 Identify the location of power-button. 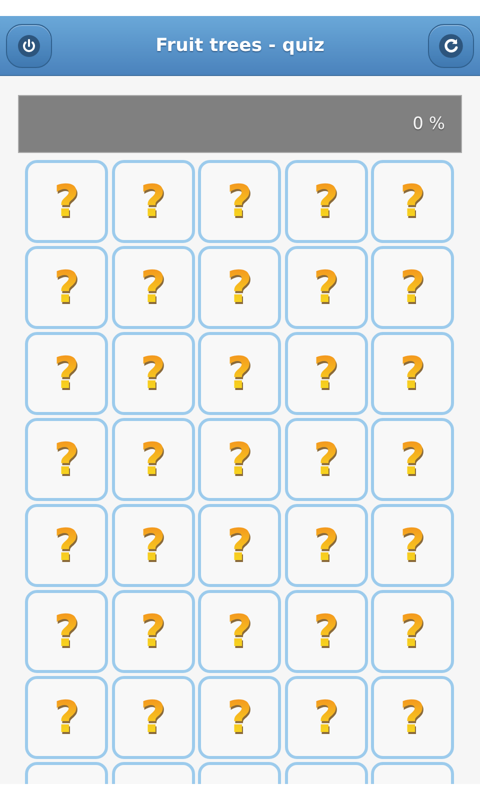
(29, 46).